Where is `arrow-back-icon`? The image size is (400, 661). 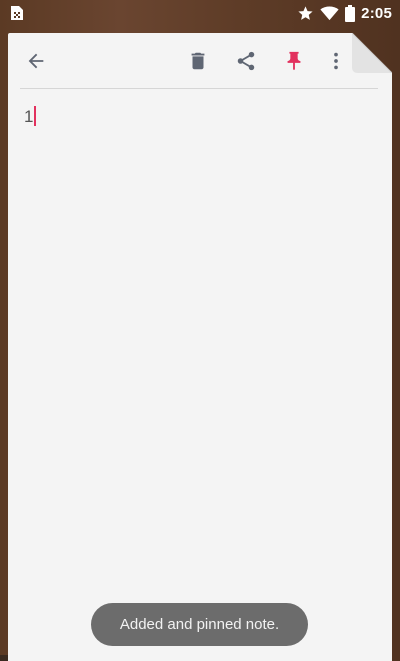
arrow-back-icon is located at coordinates (36, 61).